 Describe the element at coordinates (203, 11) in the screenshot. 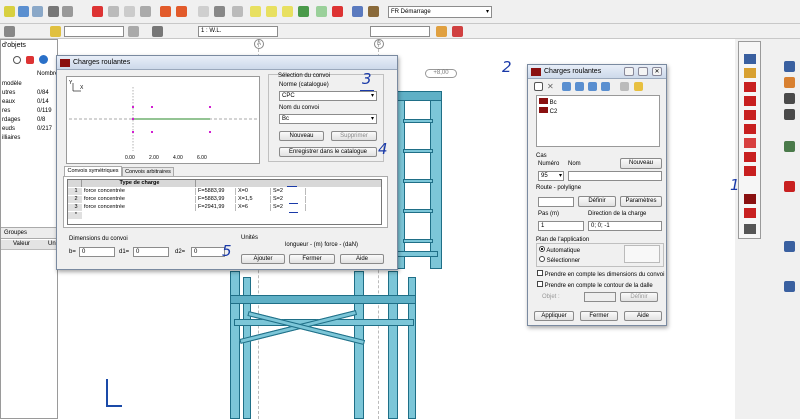

I see `display-icon` at that location.